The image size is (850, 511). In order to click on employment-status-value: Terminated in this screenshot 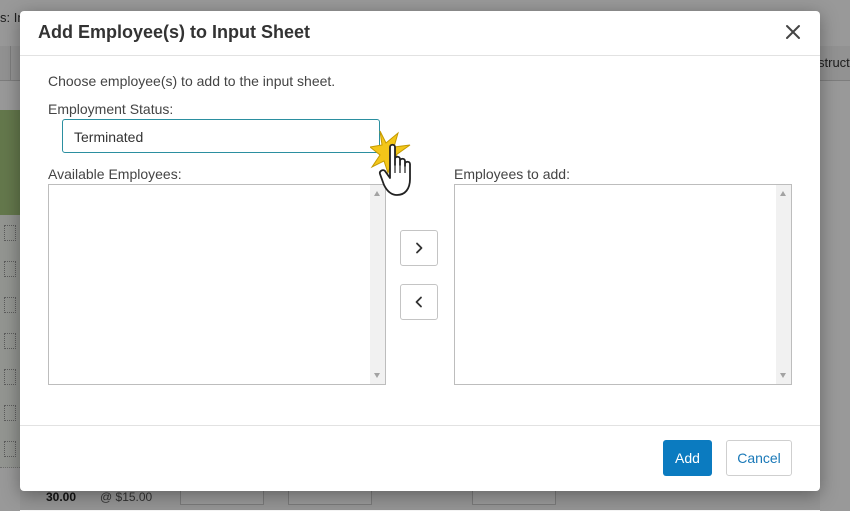, I will do `click(109, 137)`.